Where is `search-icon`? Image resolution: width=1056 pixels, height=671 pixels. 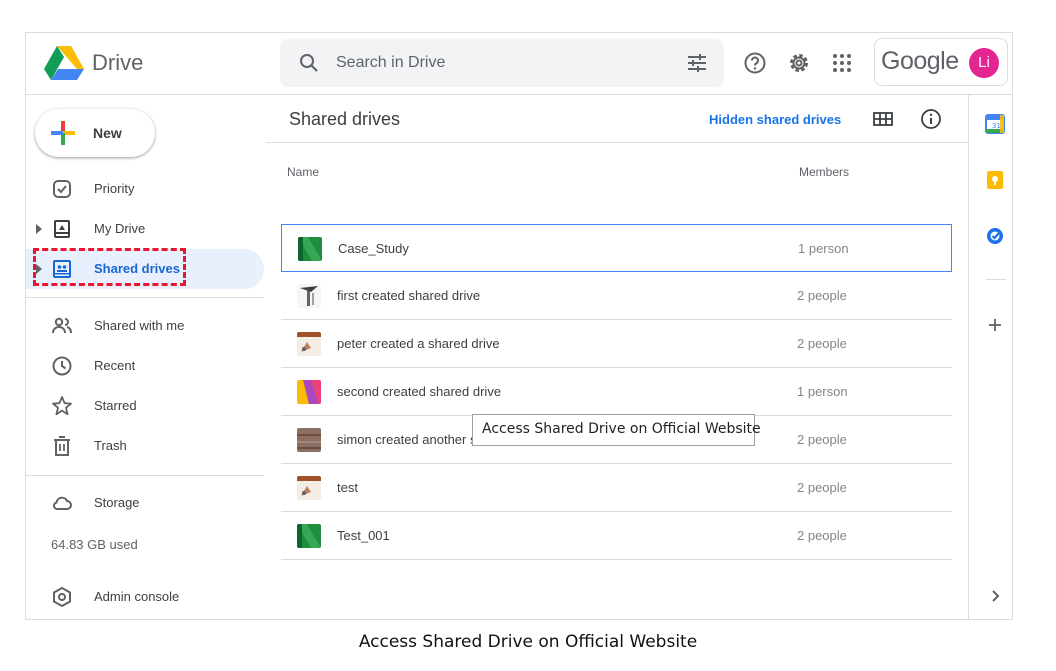 search-icon is located at coordinates (309, 63).